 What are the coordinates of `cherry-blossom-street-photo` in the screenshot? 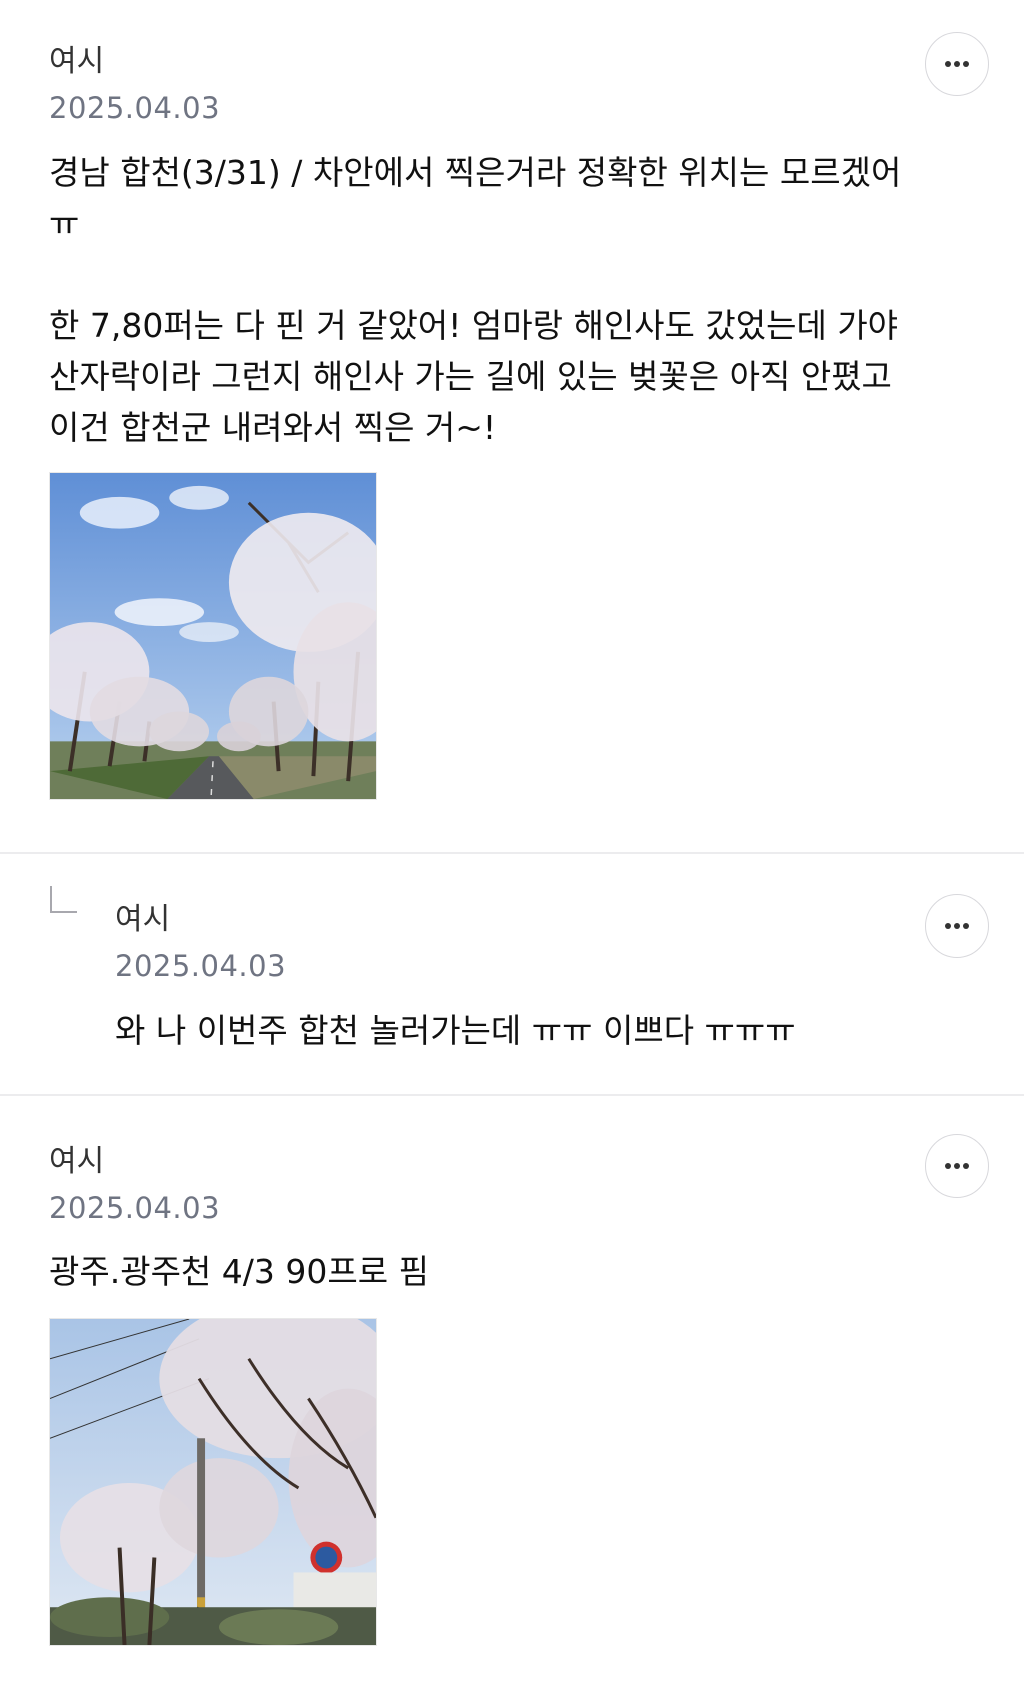 It's located at (213, 1482).